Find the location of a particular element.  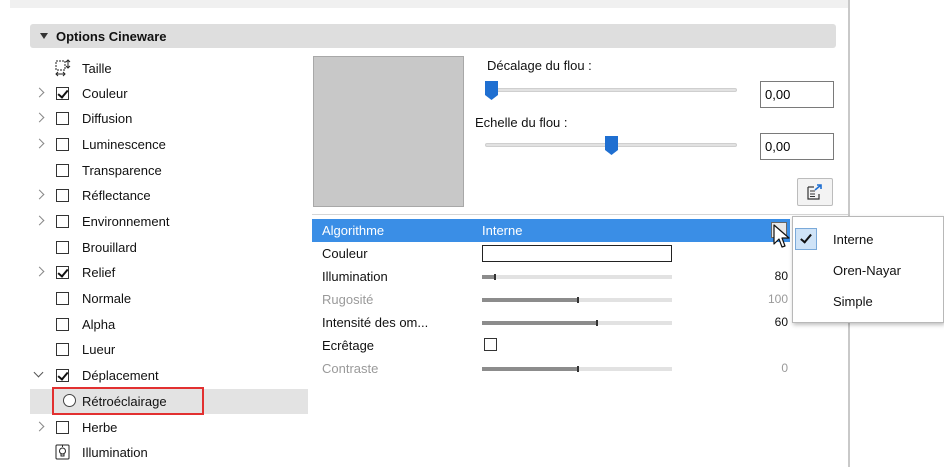

blur-scale-thumb is located at coordinates (611, 145).